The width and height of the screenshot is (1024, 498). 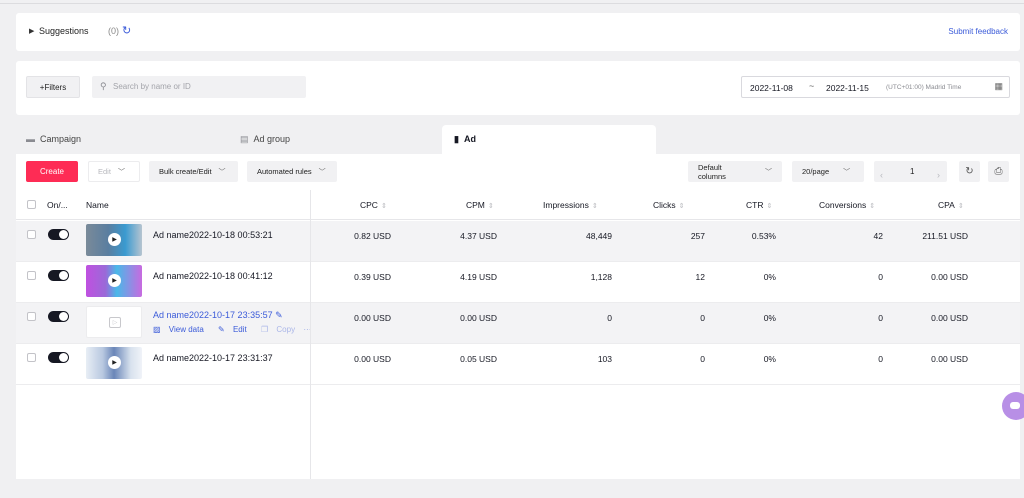 What do you see at coordinates (712, 171) in the screenshot?
I see `columns-label: Default columns` at bounding box center [712, 171].